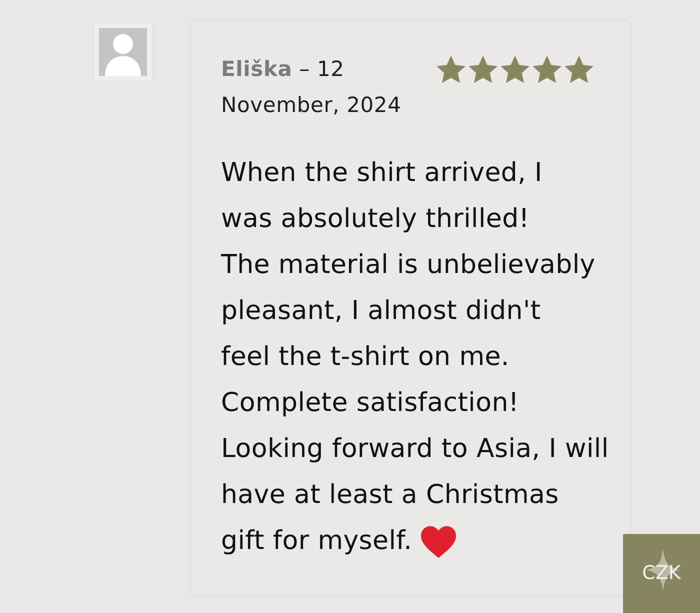 The height and width of the screenshot is (613, 700). I want to click on review-text-line: Complete satisfaction!, so click(370, 403).